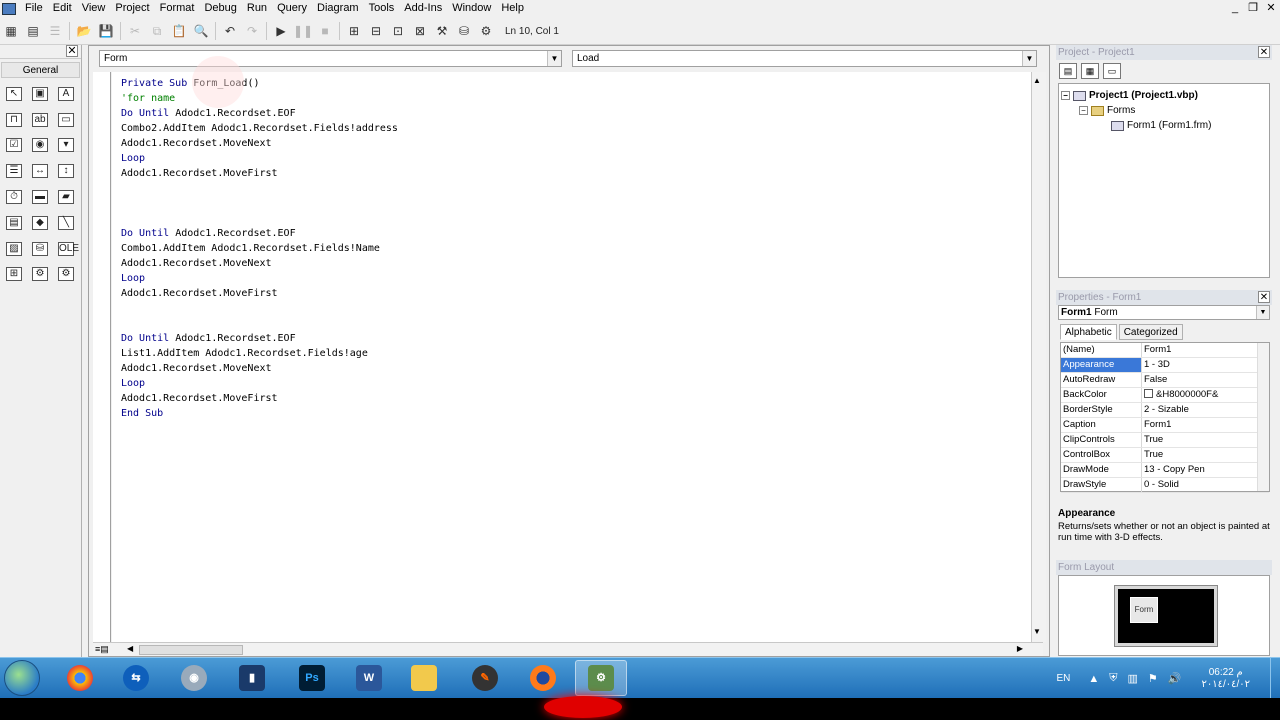 The height and width of the screenshot is (720, 1280). What do you see at coordinates (1263, 417) in the screenshot?
I see `properties-scrollbar` at bounding box center [1263, 417].